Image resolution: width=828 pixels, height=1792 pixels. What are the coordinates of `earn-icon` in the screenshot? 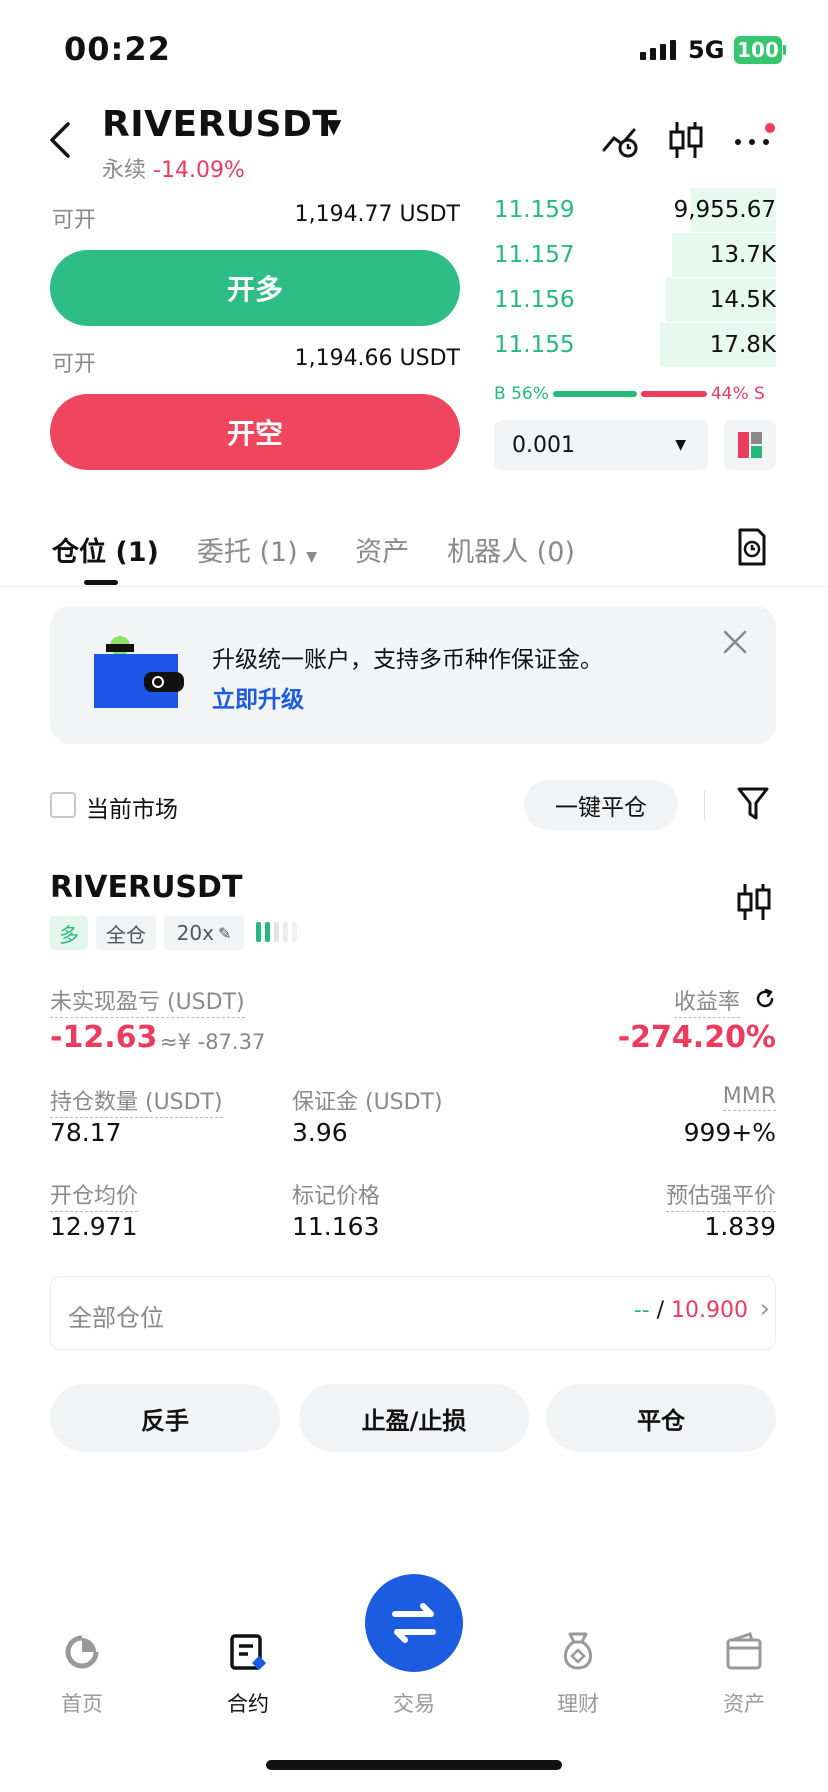 It's located at (578, 1653).